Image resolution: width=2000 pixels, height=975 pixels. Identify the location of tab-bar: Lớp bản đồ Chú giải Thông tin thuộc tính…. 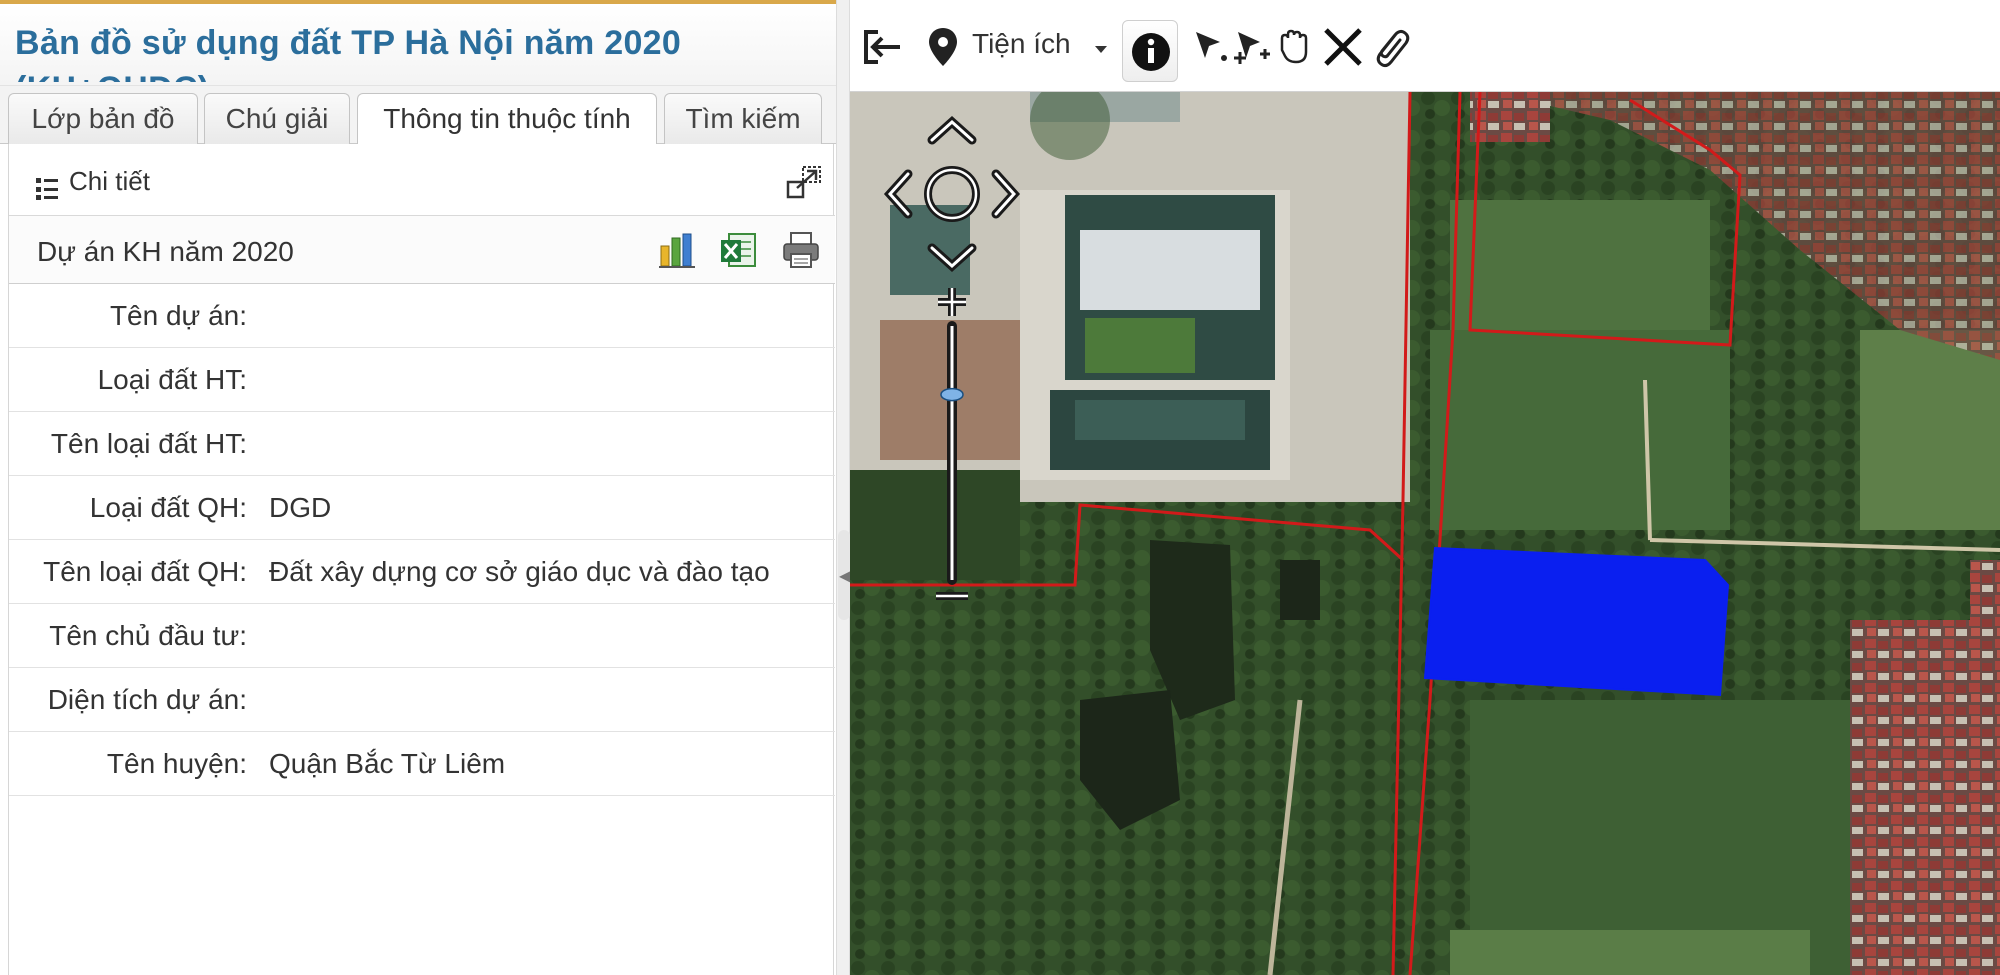
(425, 116).